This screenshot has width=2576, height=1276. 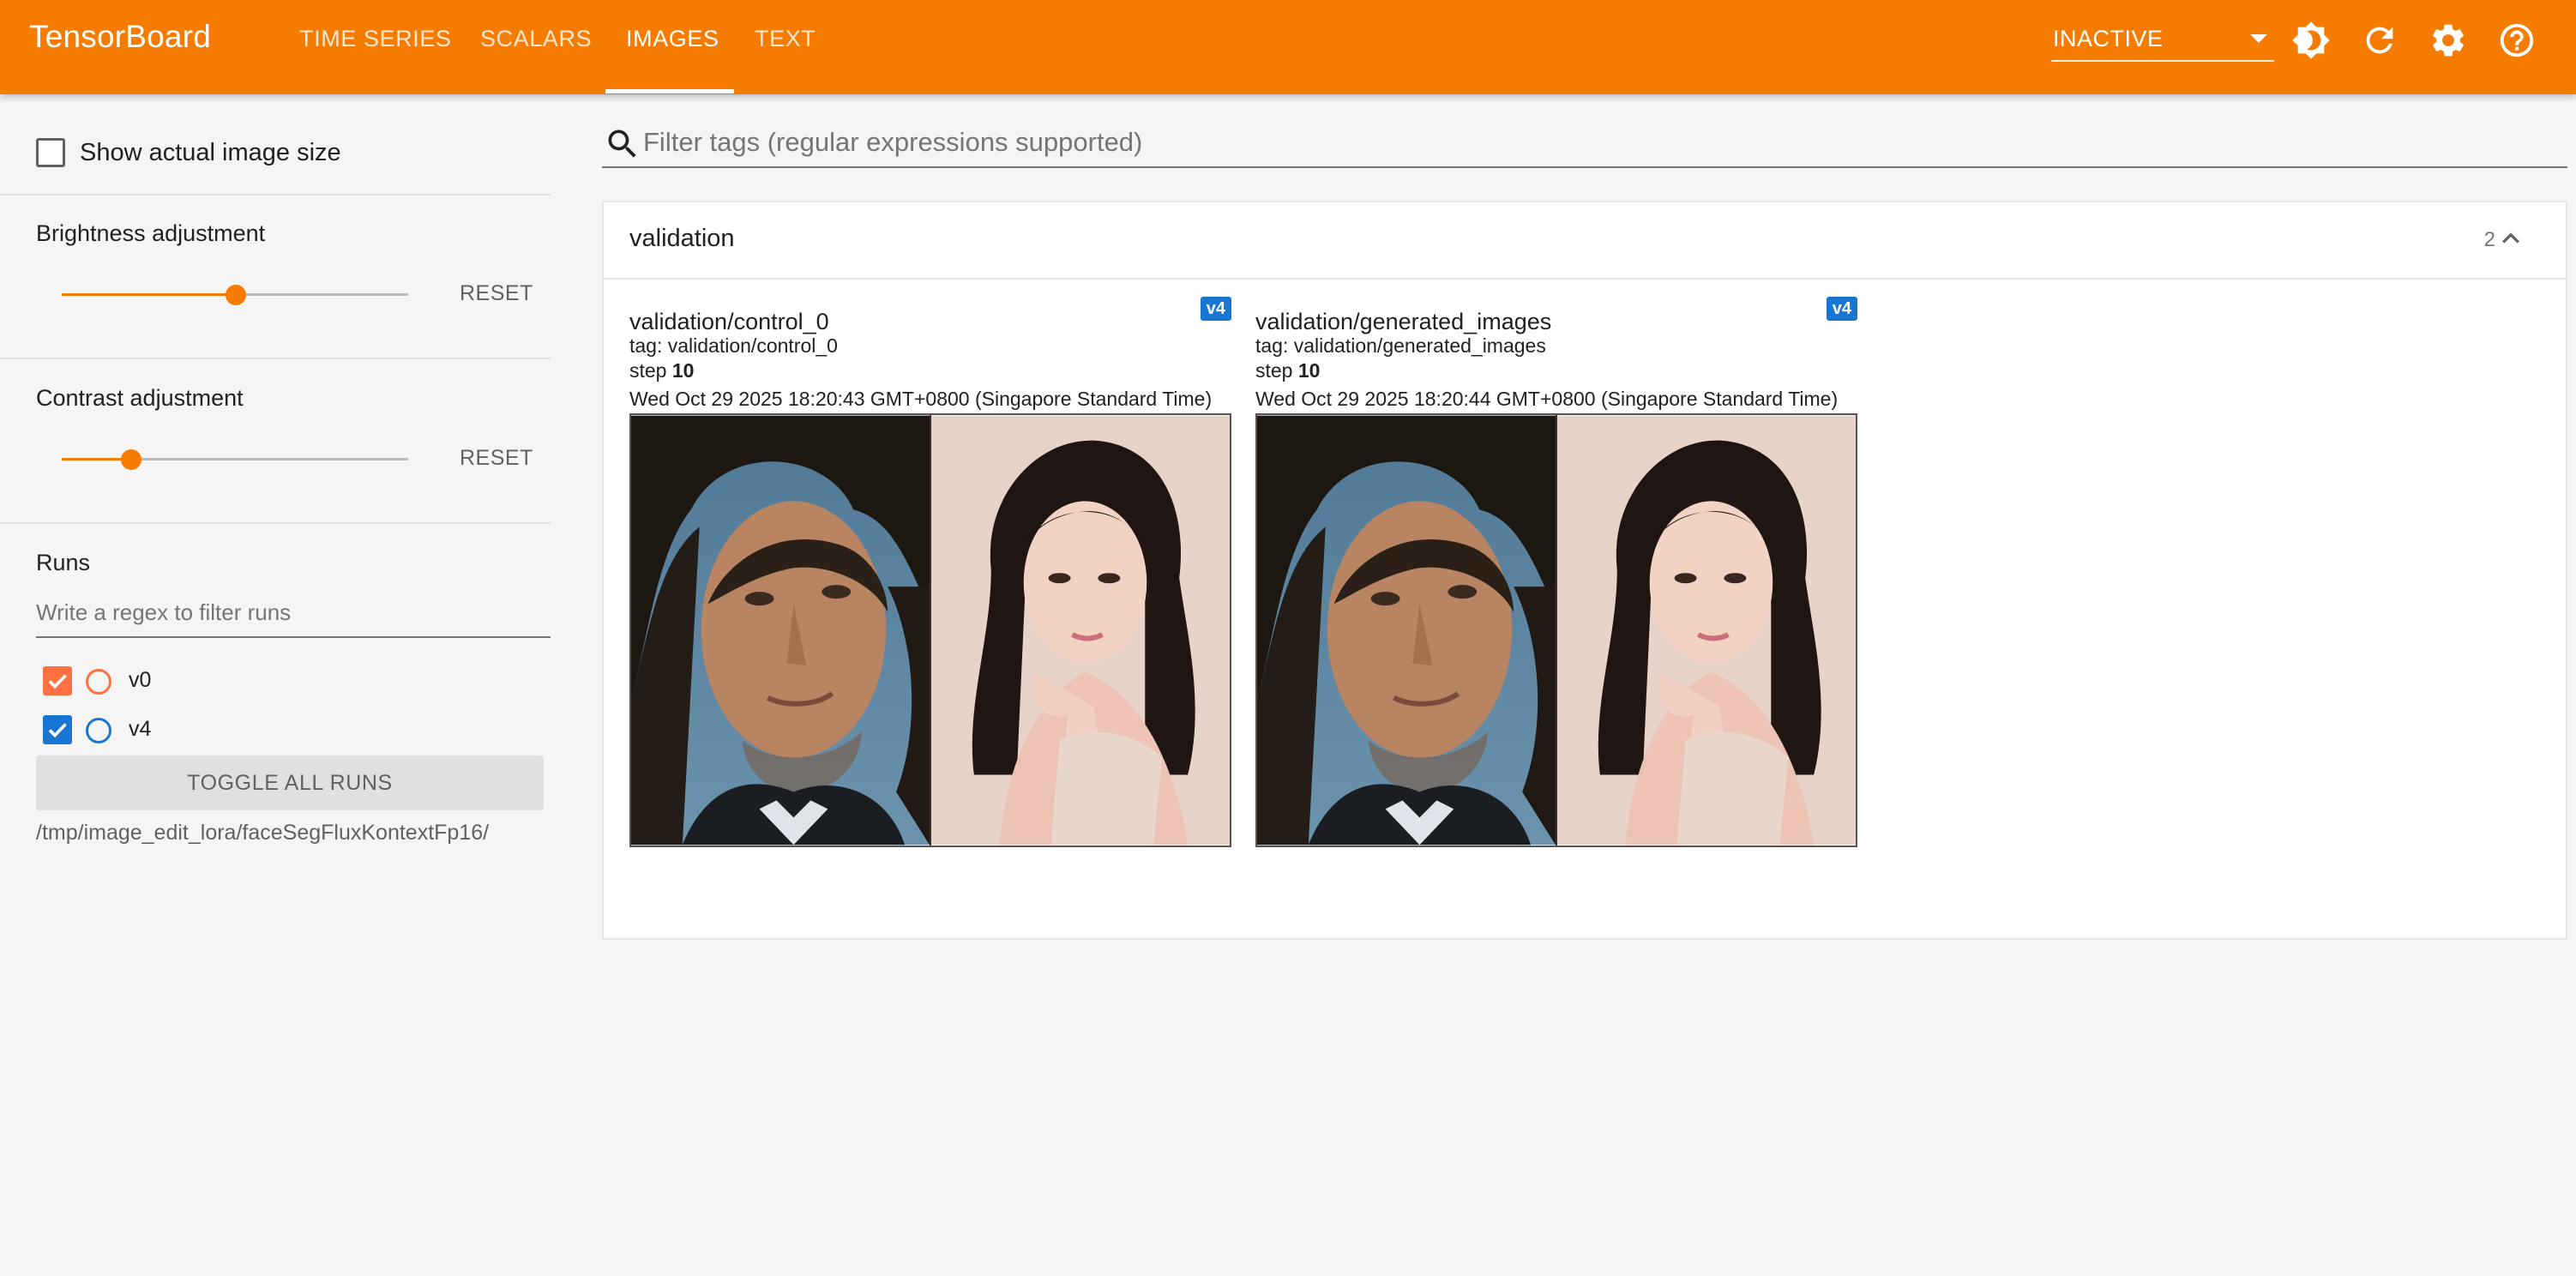 I want to click on chevron-down-icon, so click(x=2258, y=39).